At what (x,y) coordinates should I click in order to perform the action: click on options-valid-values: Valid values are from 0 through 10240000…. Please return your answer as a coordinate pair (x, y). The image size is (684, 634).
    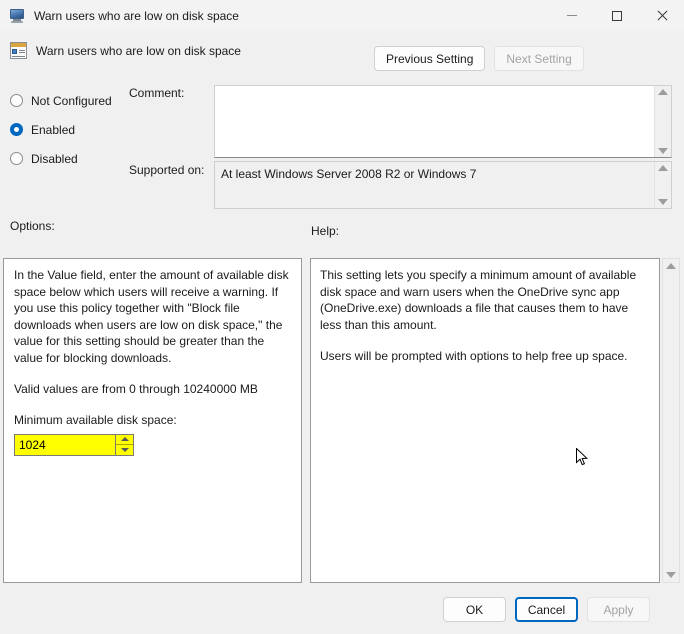
    Looking at the image, I should click on (136, 389).